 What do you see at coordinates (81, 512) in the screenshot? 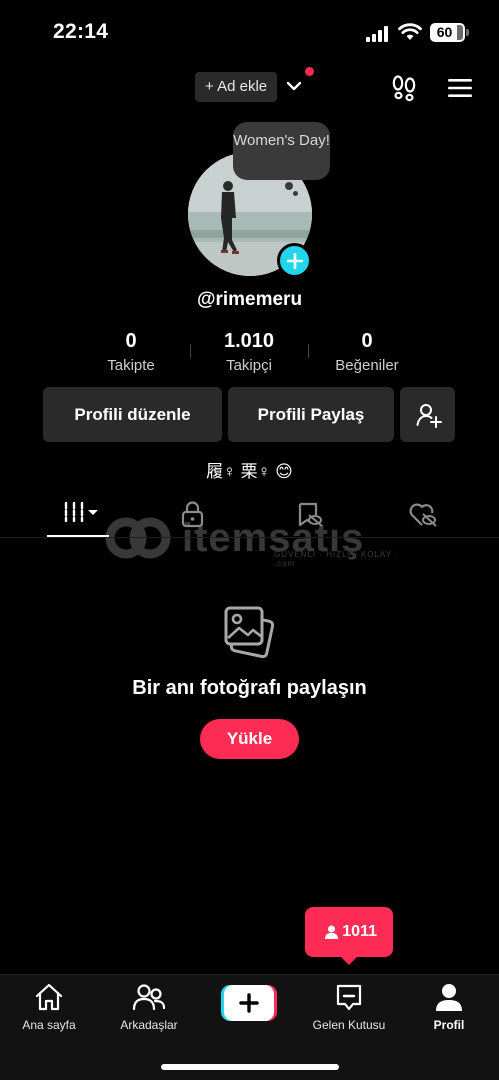
I see `grid-icon` at bounding box center [81, 512].